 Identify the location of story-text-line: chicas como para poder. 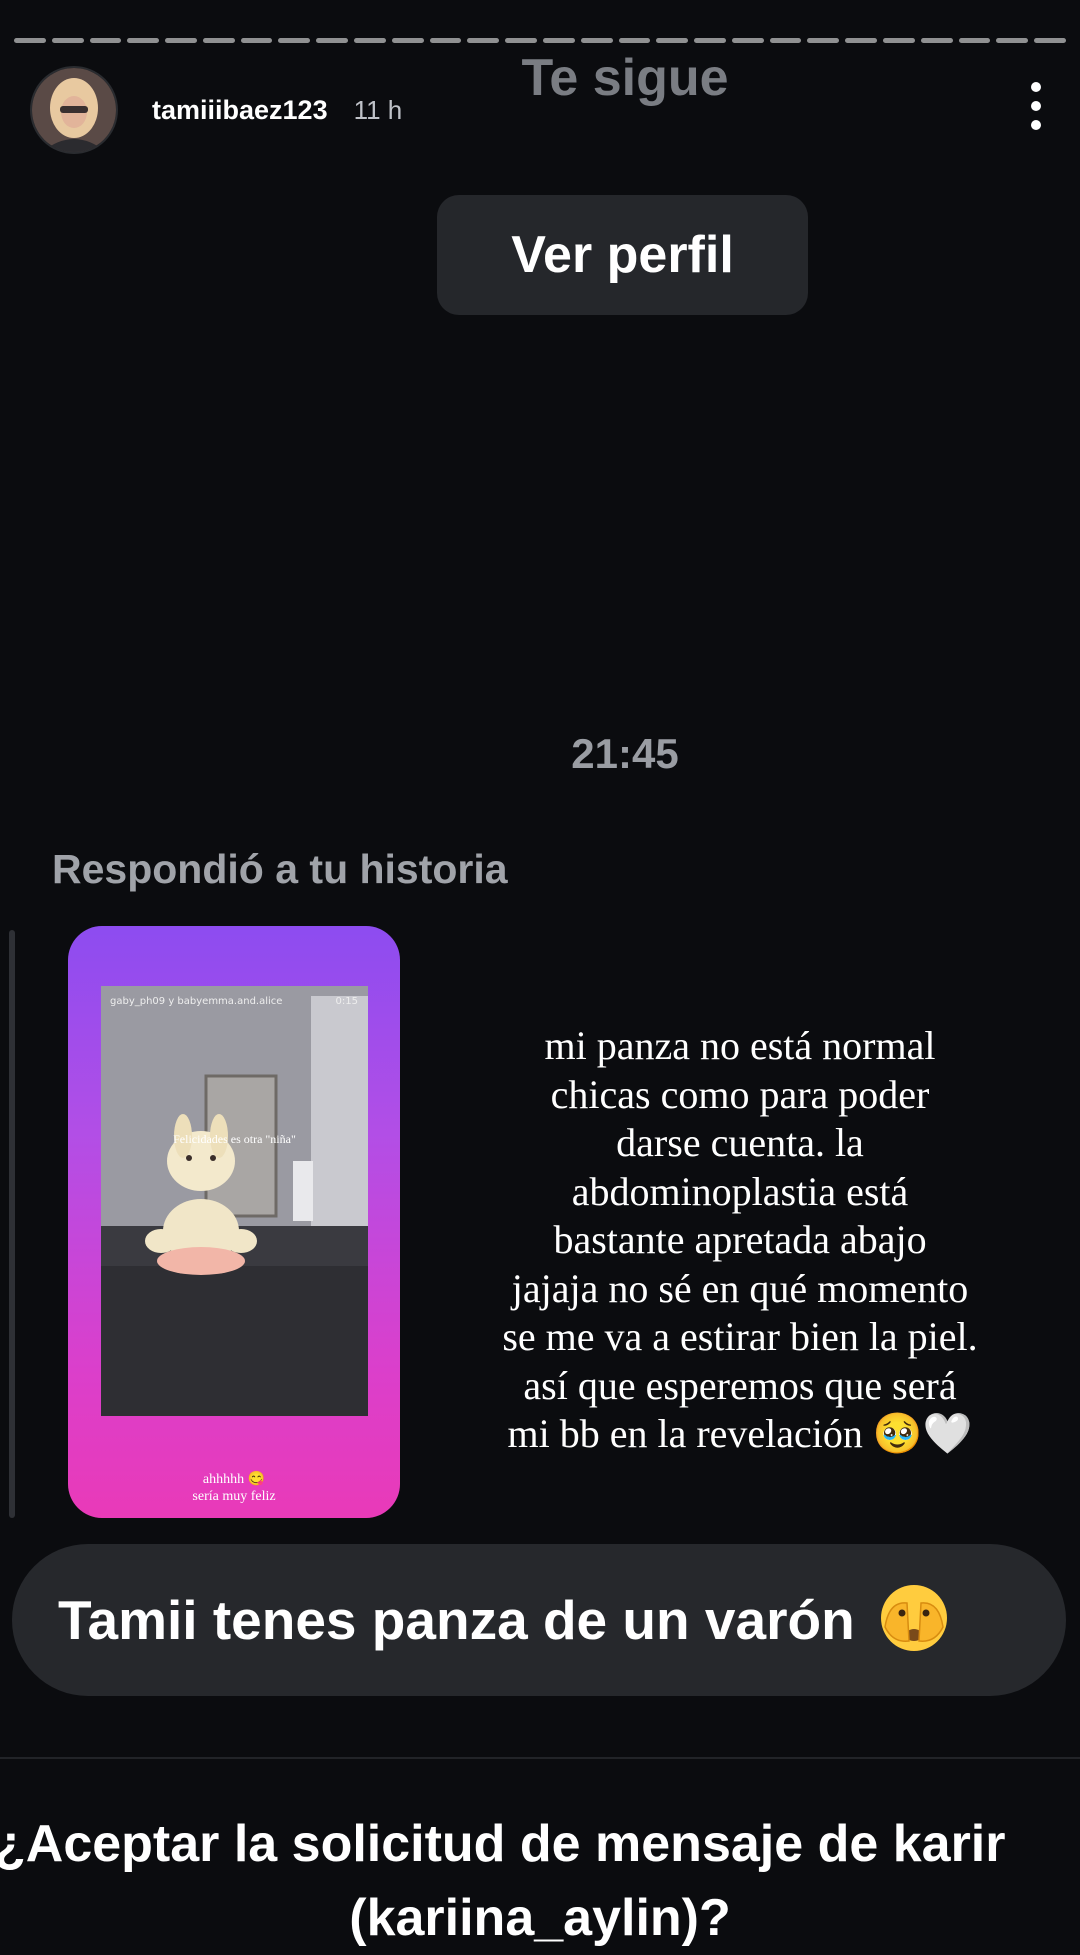
(740, 1094).